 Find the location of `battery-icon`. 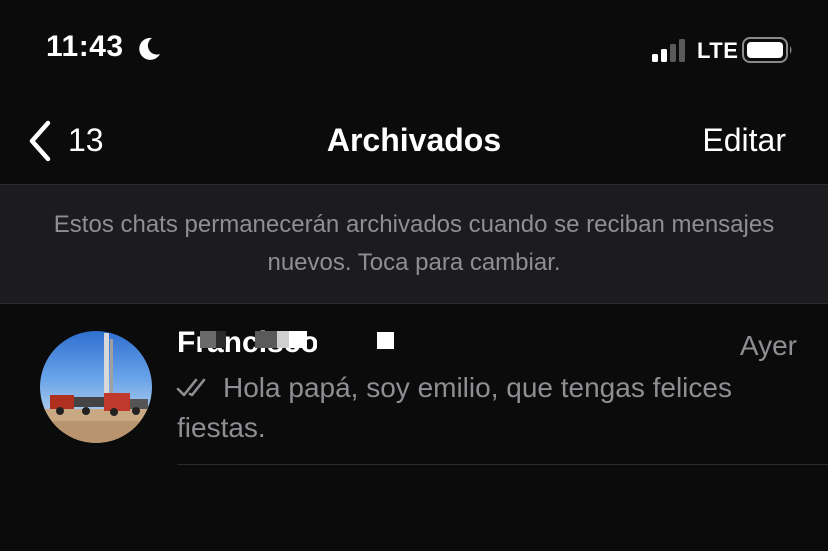

battery-icon is located at coordinates (767, 50).